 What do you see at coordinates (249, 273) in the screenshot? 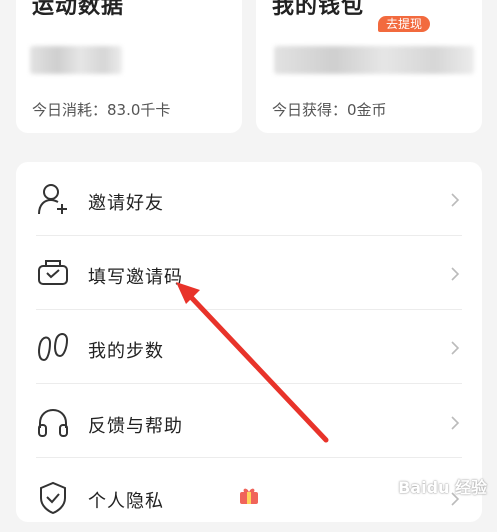
I see `menu-item-enter-invite-code: 填写邀请码` at bounding box center [249, 273].